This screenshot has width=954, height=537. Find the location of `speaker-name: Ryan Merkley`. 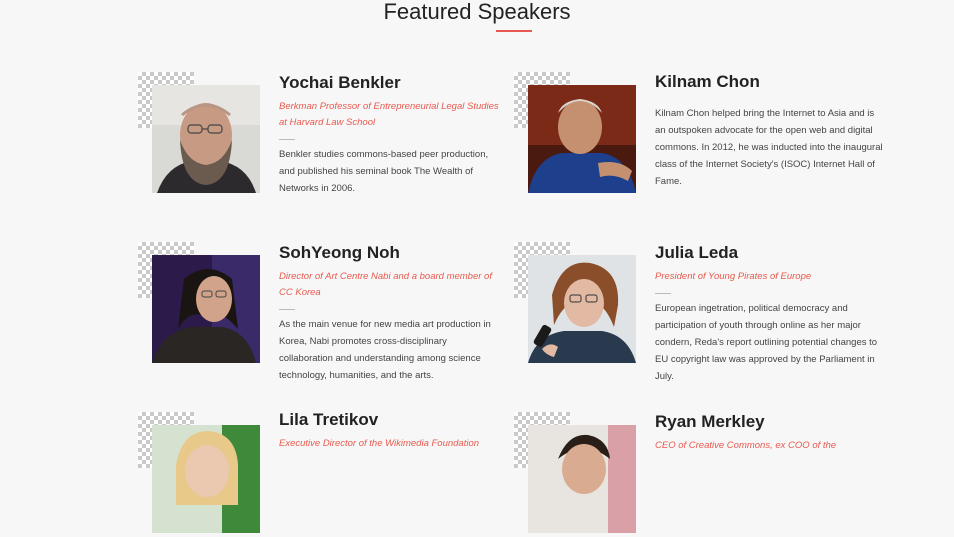

speaker-name: Ryan Merkley is located at coordinates (770, 422).